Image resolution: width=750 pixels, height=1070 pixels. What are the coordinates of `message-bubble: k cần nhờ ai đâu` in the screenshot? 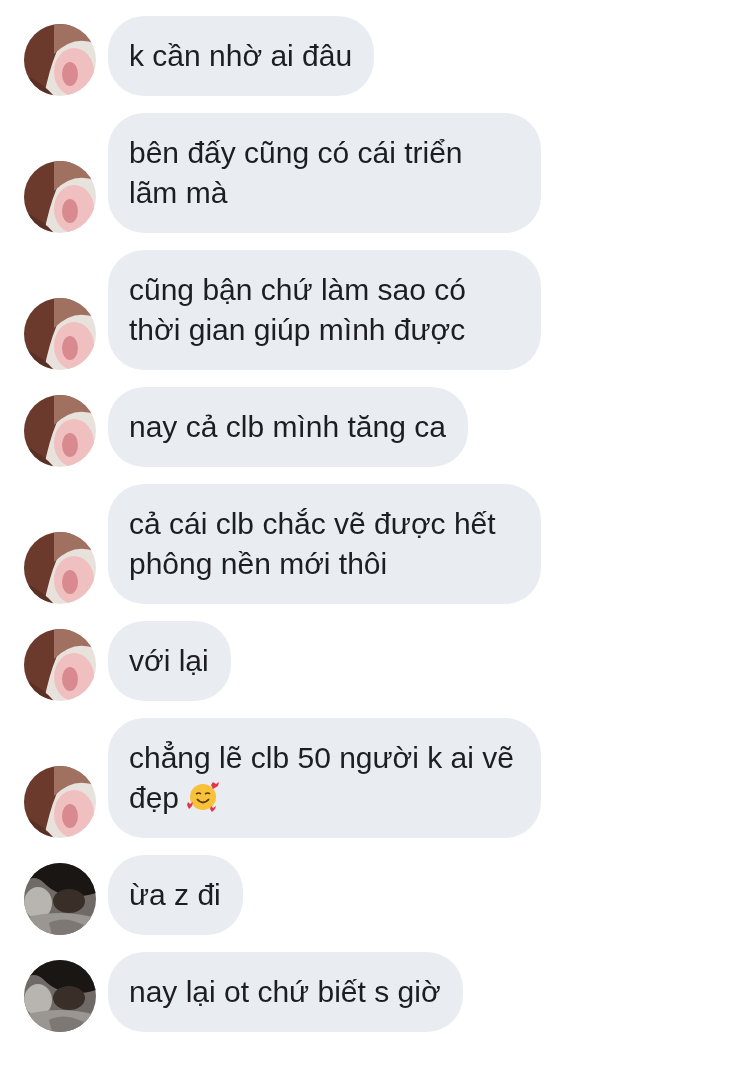 It's located at (241, 56).